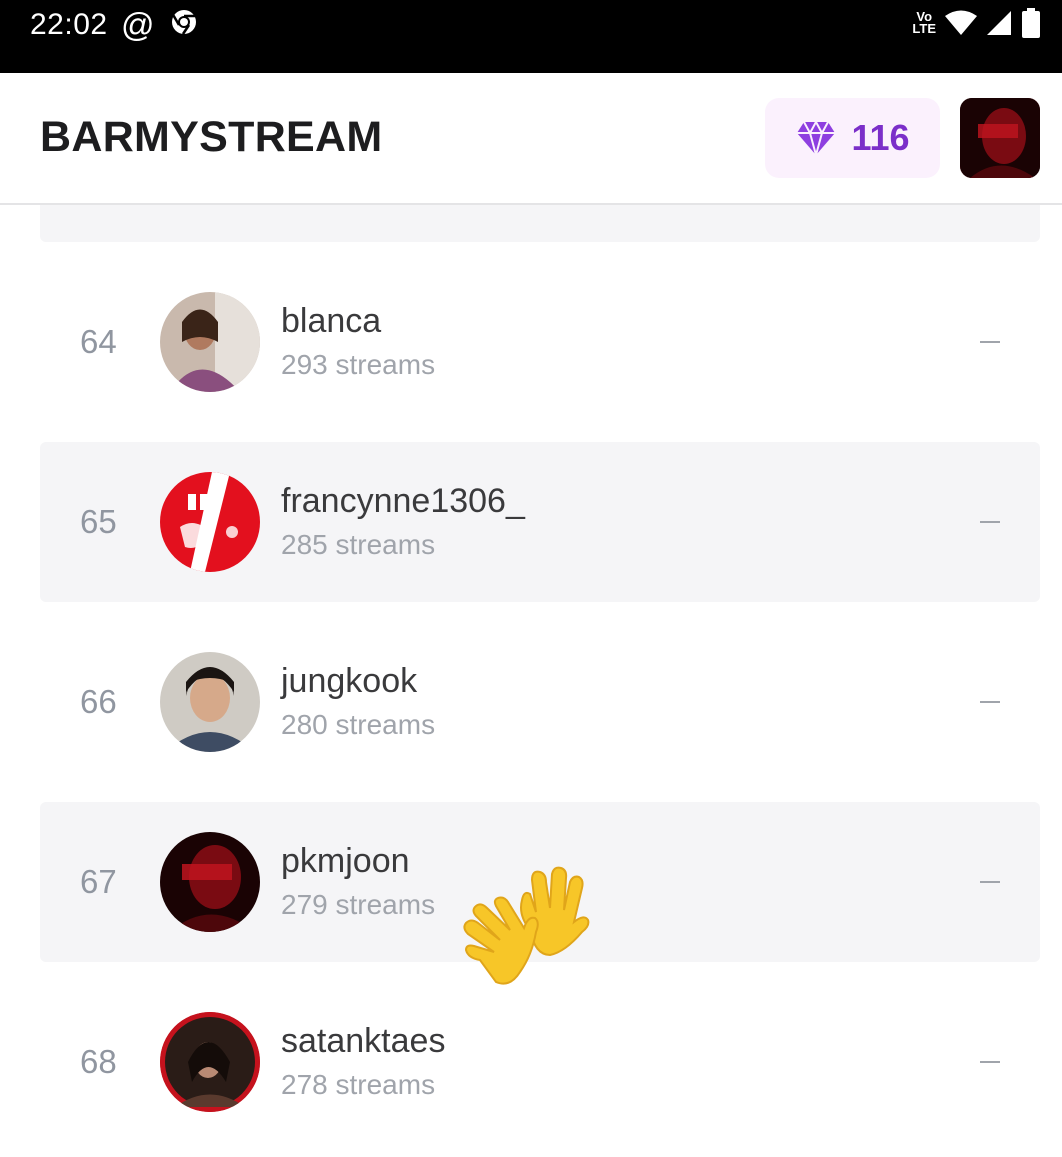  I want to click on leaderboard-row: 64 blanca 293 streams, so click(540, 342).